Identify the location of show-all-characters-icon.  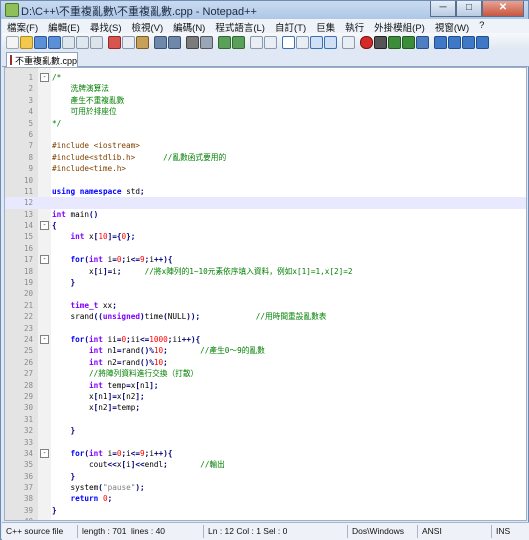
(302, 42).